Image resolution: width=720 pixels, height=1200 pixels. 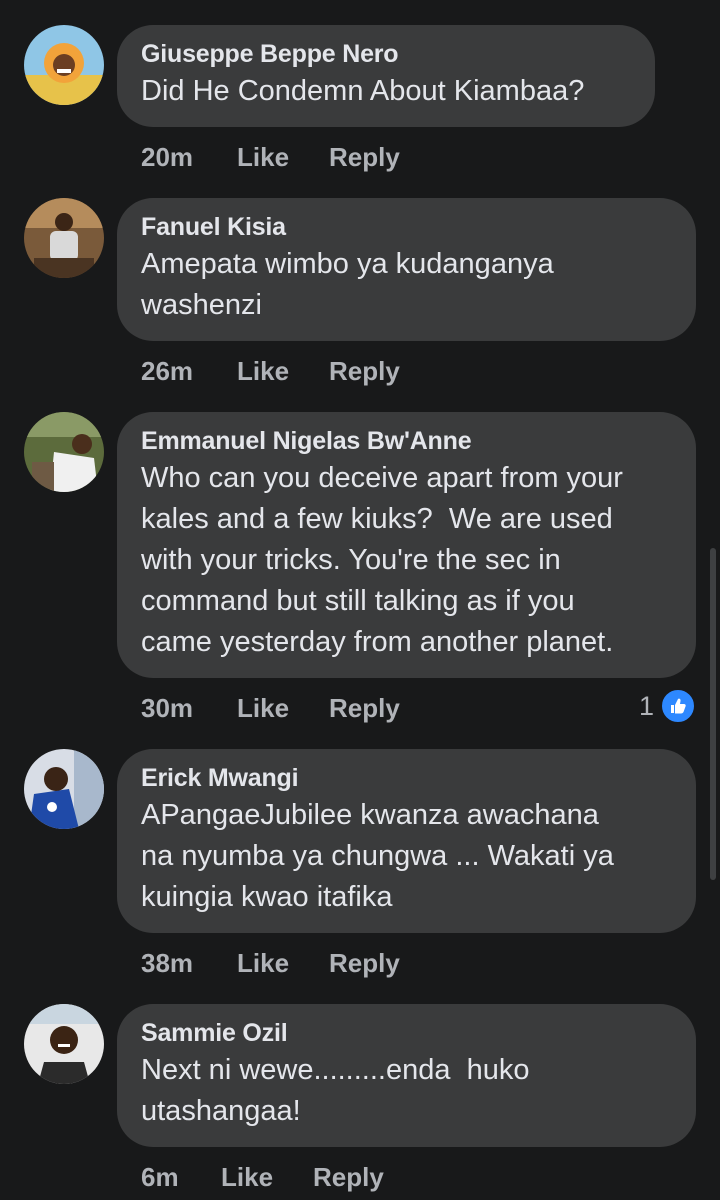 What do you see at coordinates (678, 706) in the screenshot?
I see `thumbs-up-icon` at bounding box center [678, 706].